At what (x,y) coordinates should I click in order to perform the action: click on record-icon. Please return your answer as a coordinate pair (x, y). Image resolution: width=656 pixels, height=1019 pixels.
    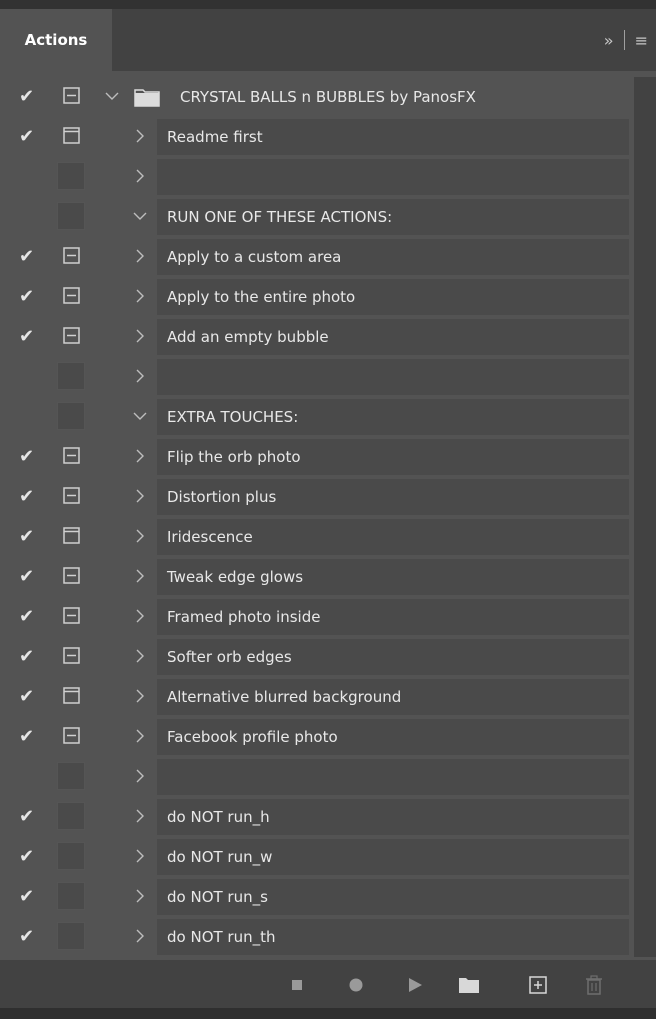
    Looking at the image, I should click on (356, 985).